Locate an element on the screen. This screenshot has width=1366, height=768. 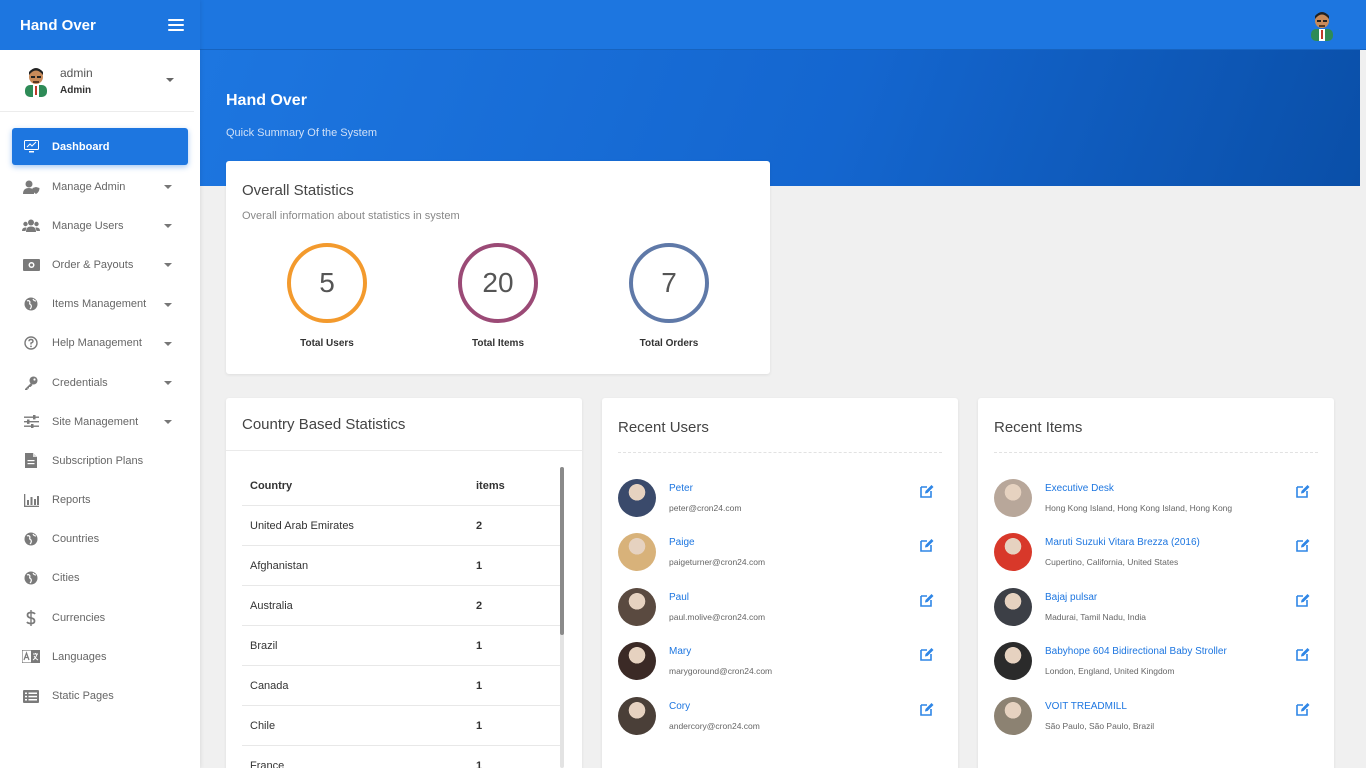
top-bar is located at coordinates (783, 25).